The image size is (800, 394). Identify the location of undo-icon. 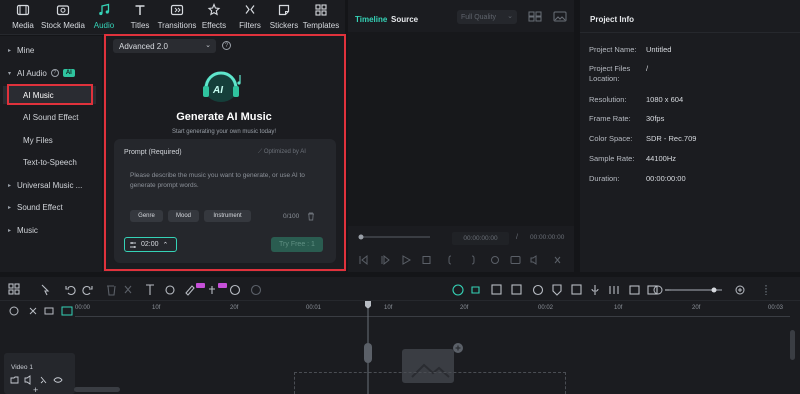
(70, 290).